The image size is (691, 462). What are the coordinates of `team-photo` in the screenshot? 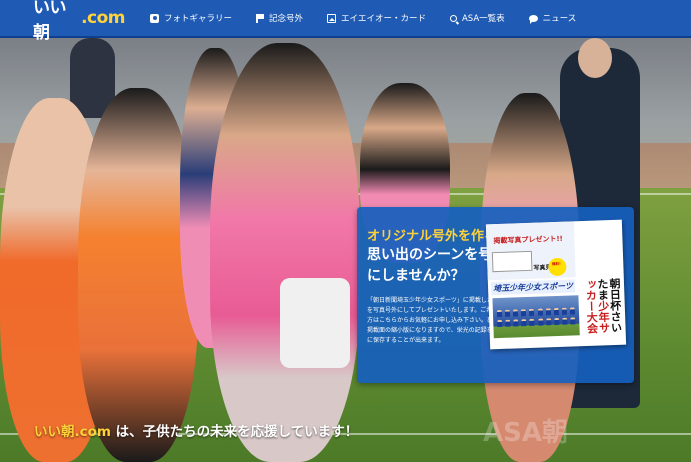 It's located at (536, 317).